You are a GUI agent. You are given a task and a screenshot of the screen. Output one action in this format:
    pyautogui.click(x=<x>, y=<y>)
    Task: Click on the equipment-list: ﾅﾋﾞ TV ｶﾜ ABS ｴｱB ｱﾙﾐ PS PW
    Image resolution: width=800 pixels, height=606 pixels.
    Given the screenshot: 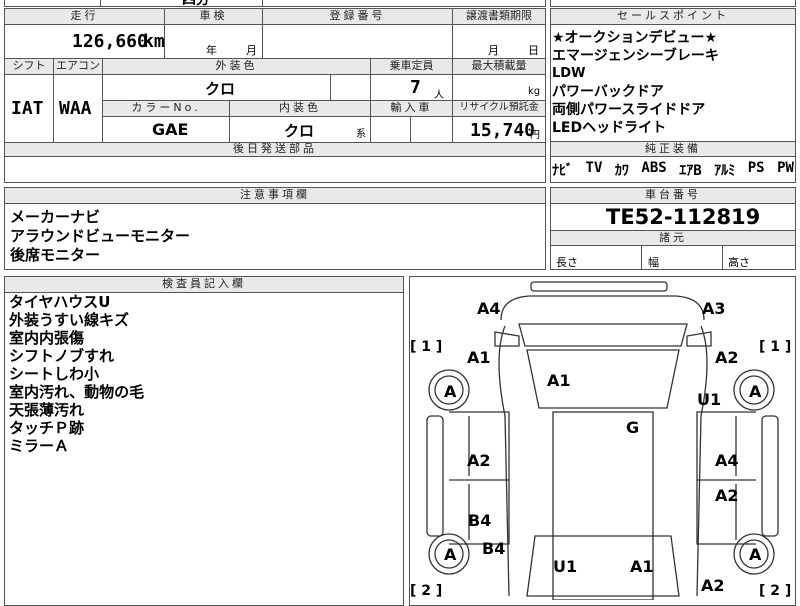 What is the action you would take?
    pyautogui.click(x=673, y=170)
    